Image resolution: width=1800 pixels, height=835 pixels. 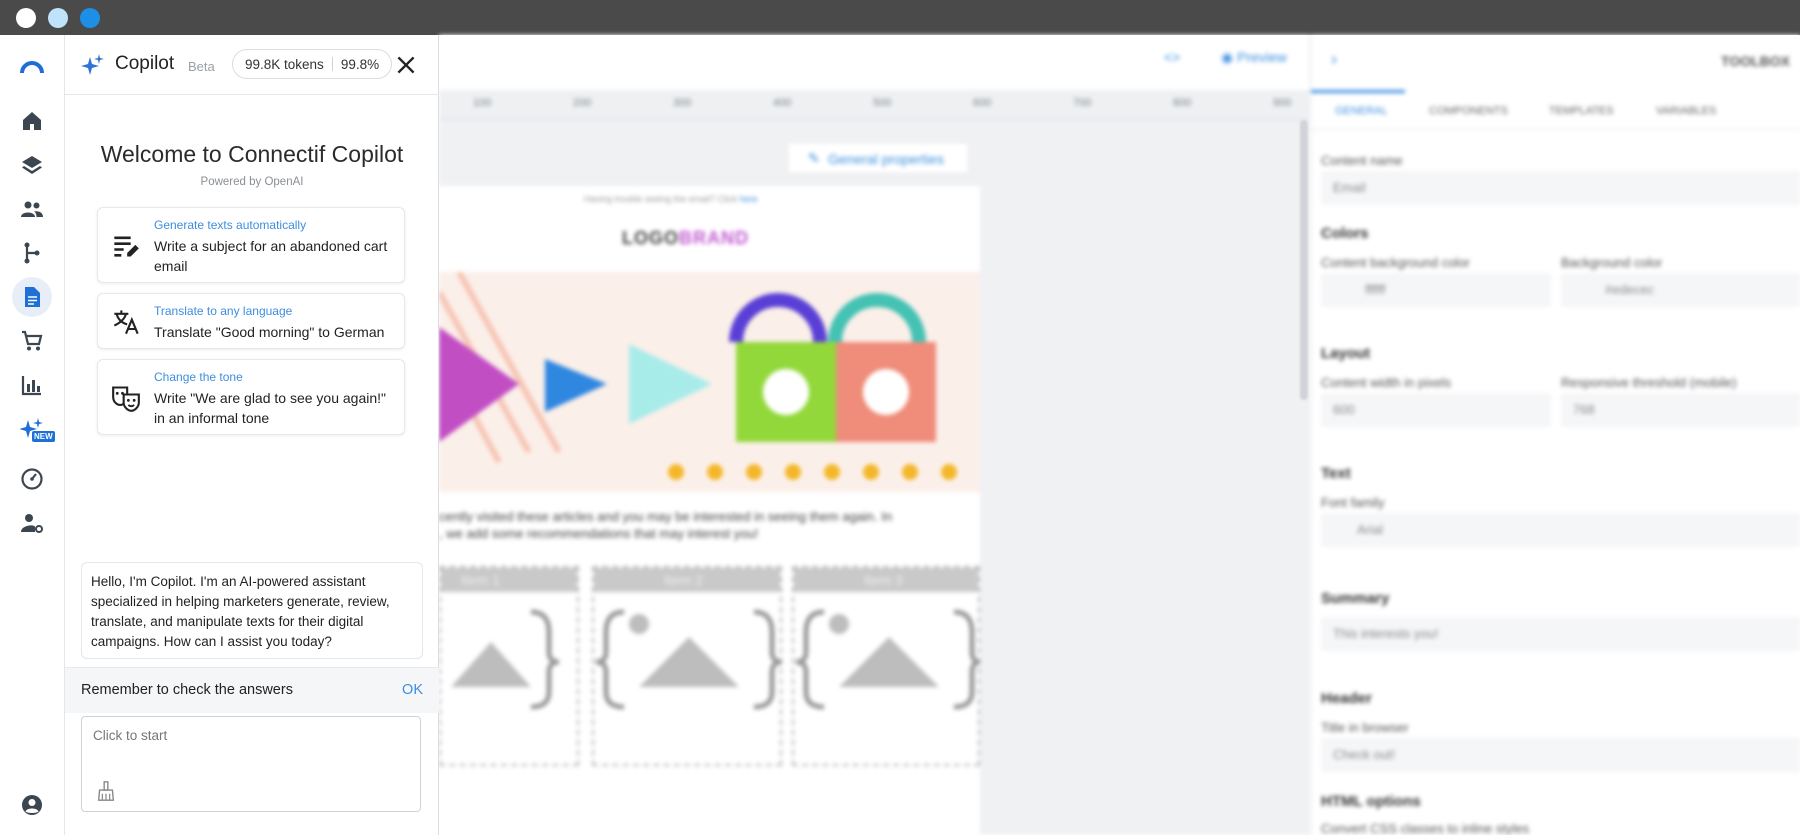 I want to click on pencil-icon: ✎, so click(x=814, y=158).